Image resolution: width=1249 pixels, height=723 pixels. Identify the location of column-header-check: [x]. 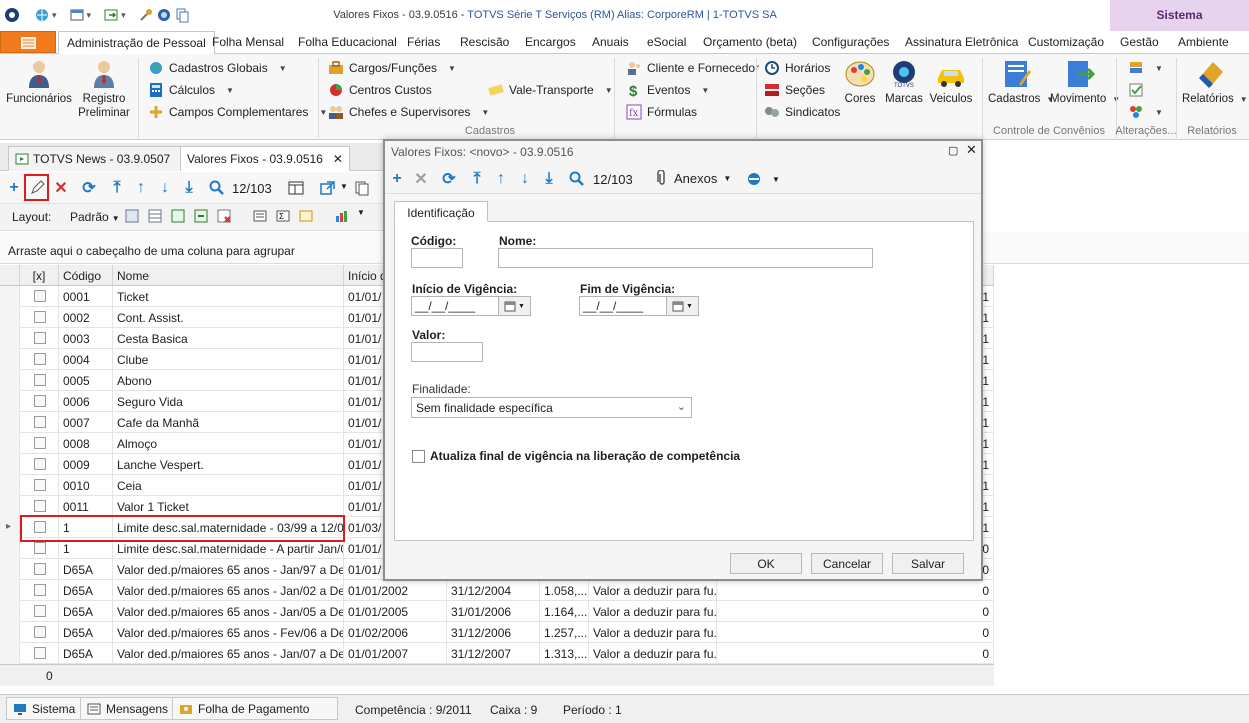
(39, 275).